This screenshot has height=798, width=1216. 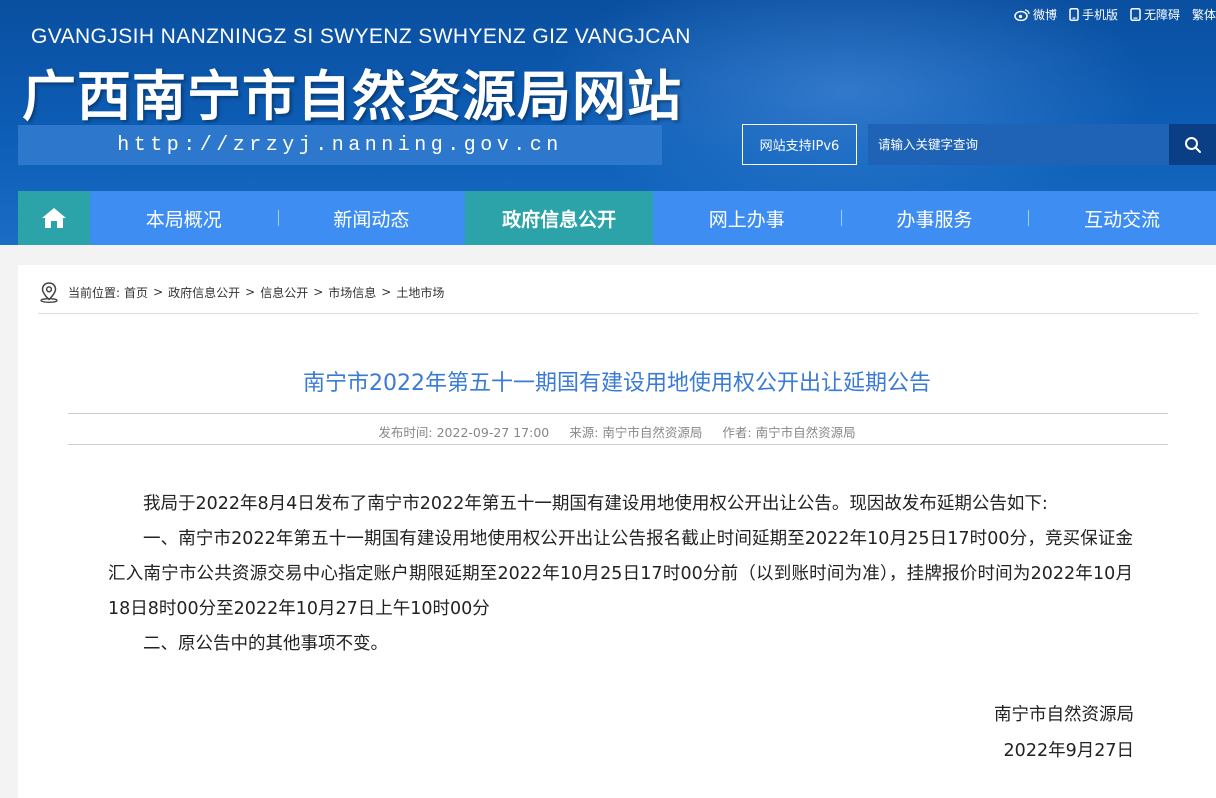 I want to click on ipv6-badge: 网站支持IPv6, so click(x=799, y=144).